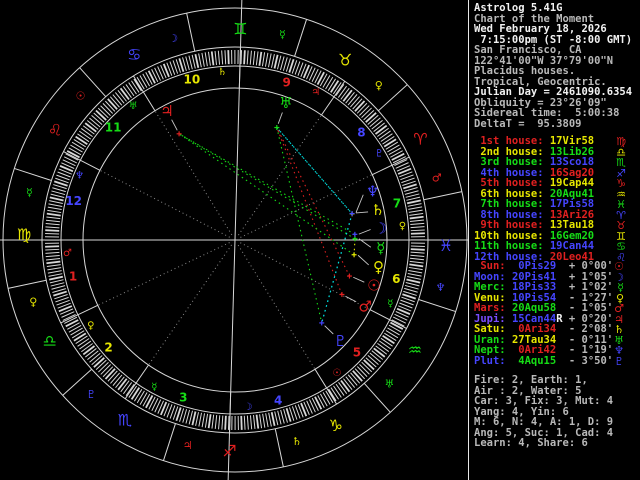 This screenshot has height=480, width=640. I want to click on house-ruler-icon: ☿, so click(154, 387).